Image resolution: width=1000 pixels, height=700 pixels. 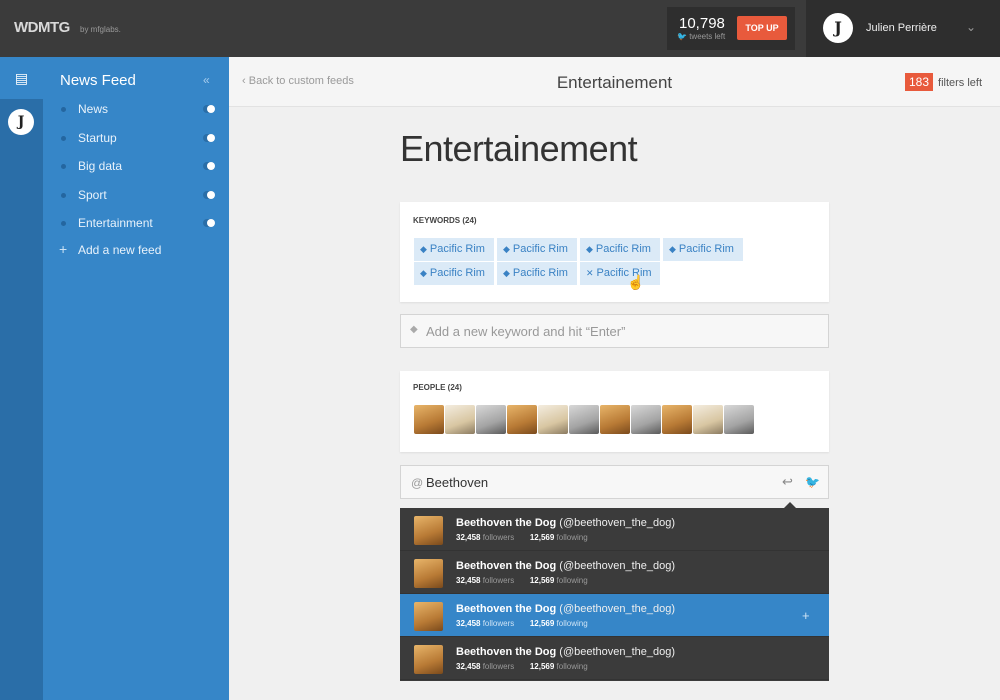 I want to click on people-label: PEOPLE (24), so click(x=437, y=387).